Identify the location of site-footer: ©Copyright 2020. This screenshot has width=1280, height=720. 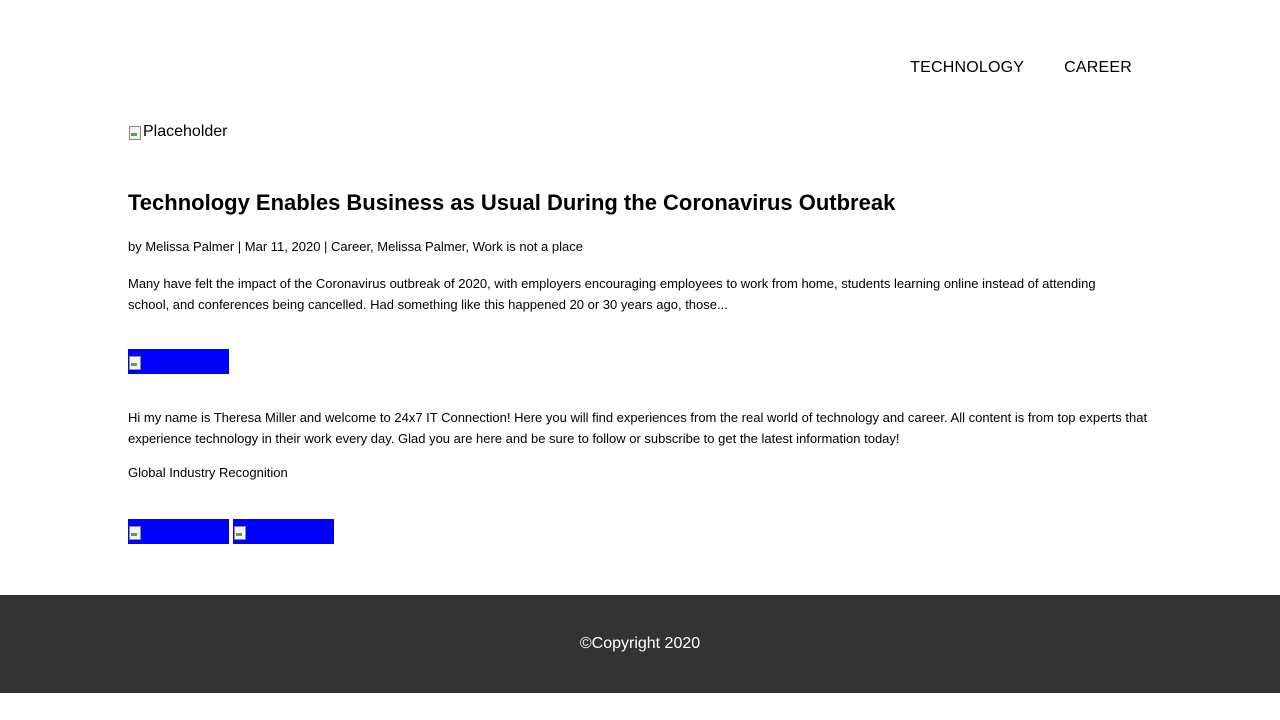
(640, 644).